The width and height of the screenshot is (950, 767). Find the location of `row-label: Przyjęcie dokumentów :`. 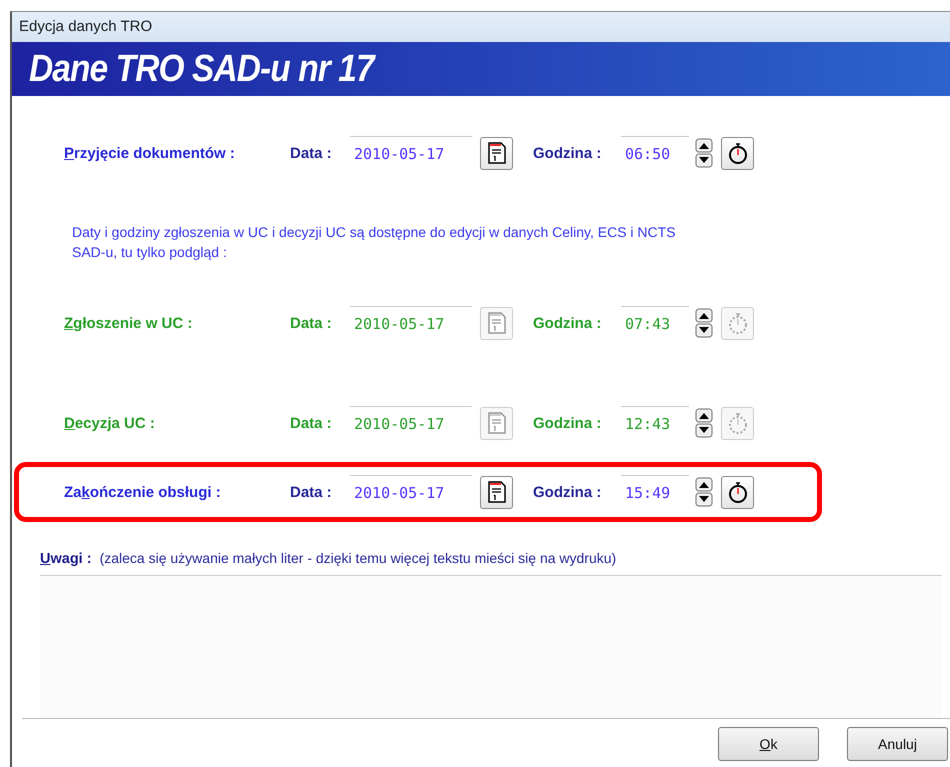

row-label: Przyjęcie dokumentów : is located at coordinates (150, 153).